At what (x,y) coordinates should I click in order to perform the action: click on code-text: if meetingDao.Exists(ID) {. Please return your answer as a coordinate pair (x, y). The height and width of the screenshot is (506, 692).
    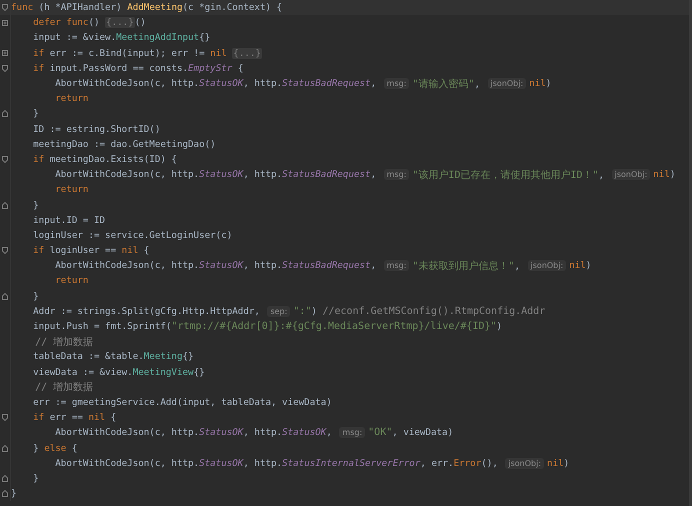
    Looking at the image, I should click on (104, 159).